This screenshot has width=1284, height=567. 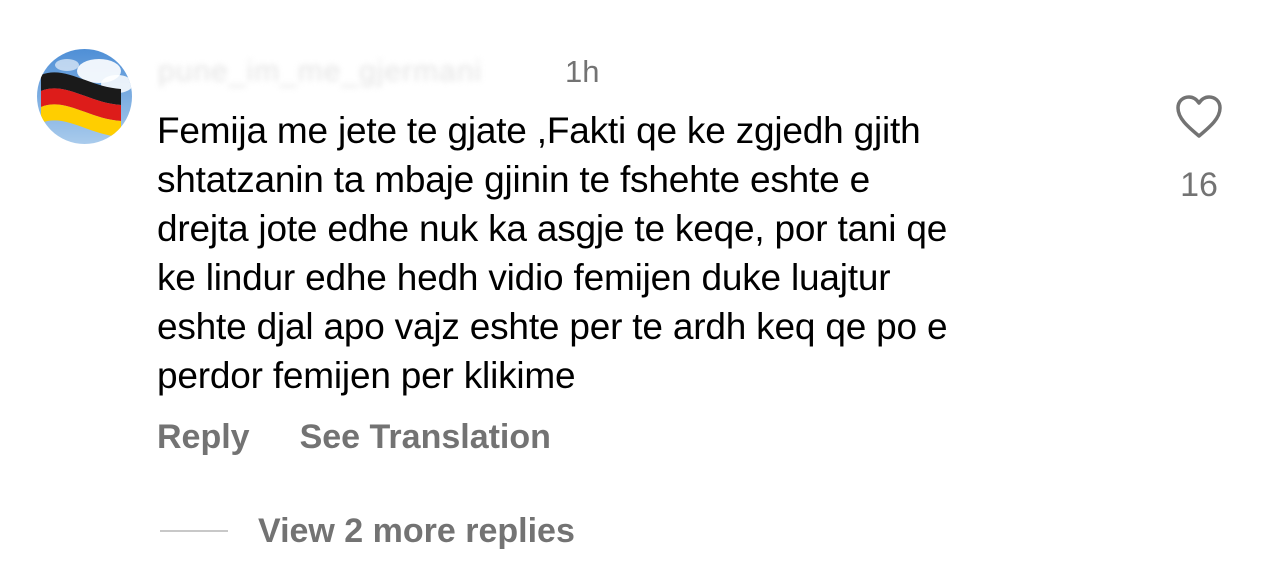 I want to click on reply-button: Reply, so click(x=203, y=437).